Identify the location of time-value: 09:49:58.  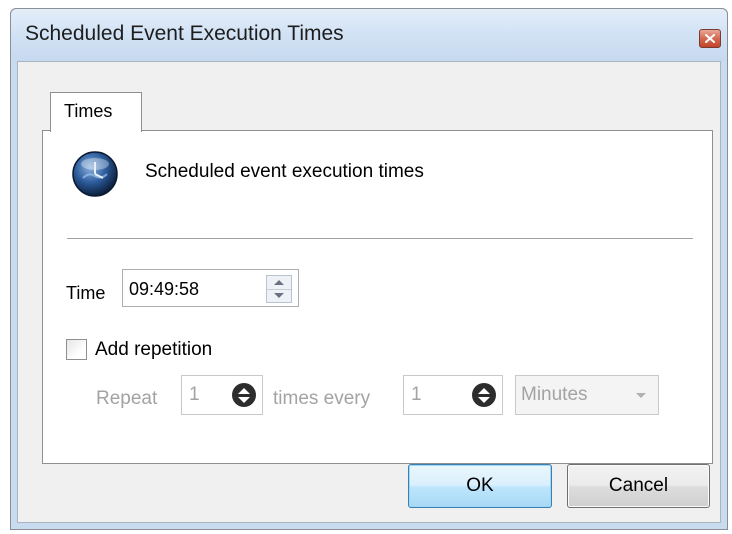
(164, 289).